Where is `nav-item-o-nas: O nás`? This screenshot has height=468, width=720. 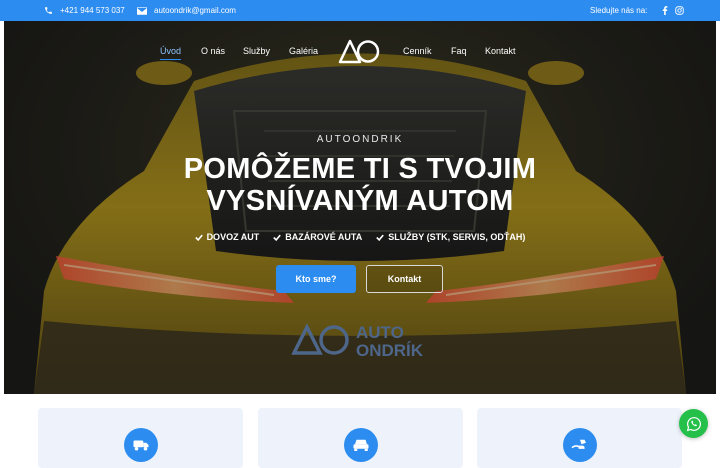
nav-item-o-nas: O nás is located at coordinates (213, 51).